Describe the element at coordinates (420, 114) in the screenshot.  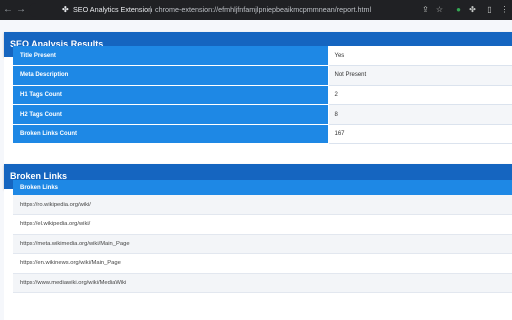
I see `result-value: 8` at that location.